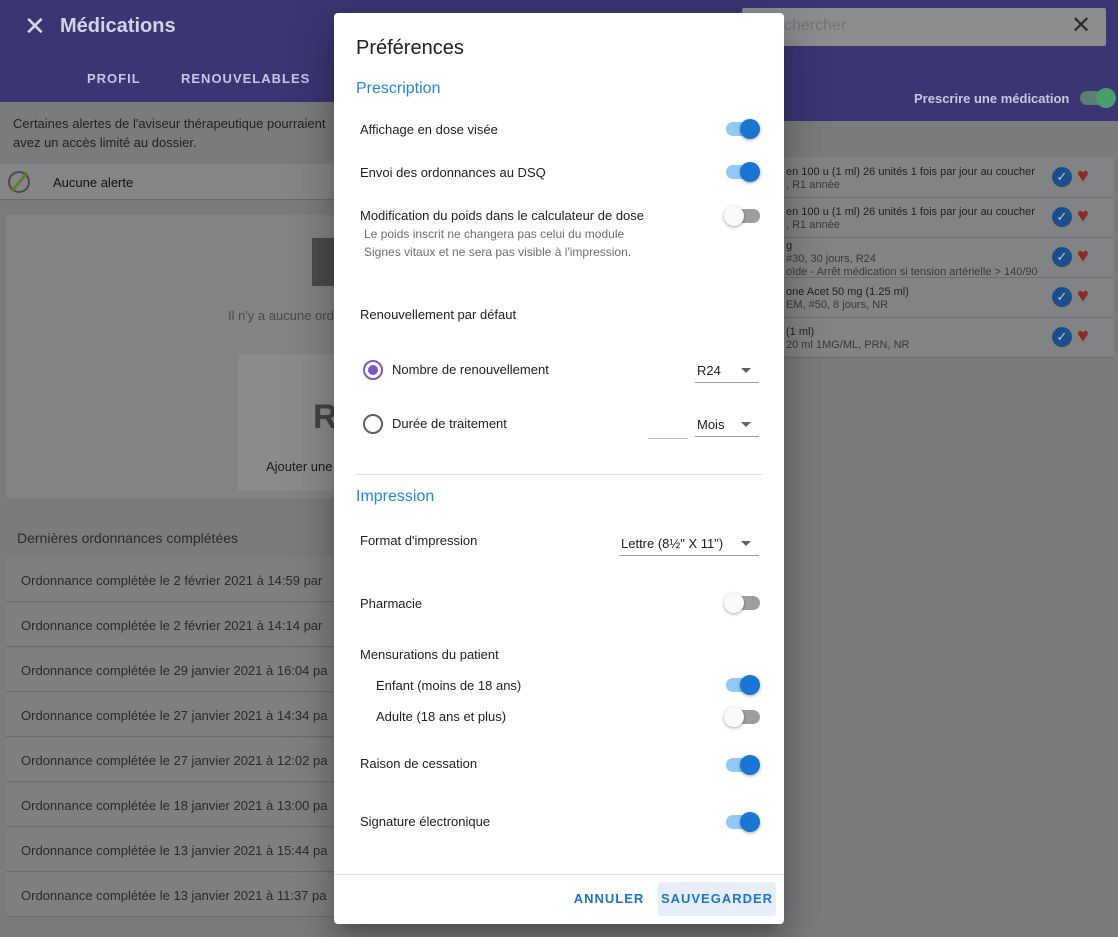 This screenshot has height=937, width=1118. What do you see at coordinates (299, 466) in the screenshot?
I see `add-prescription-label: Ajouter une` at bounding box center [299, 466].